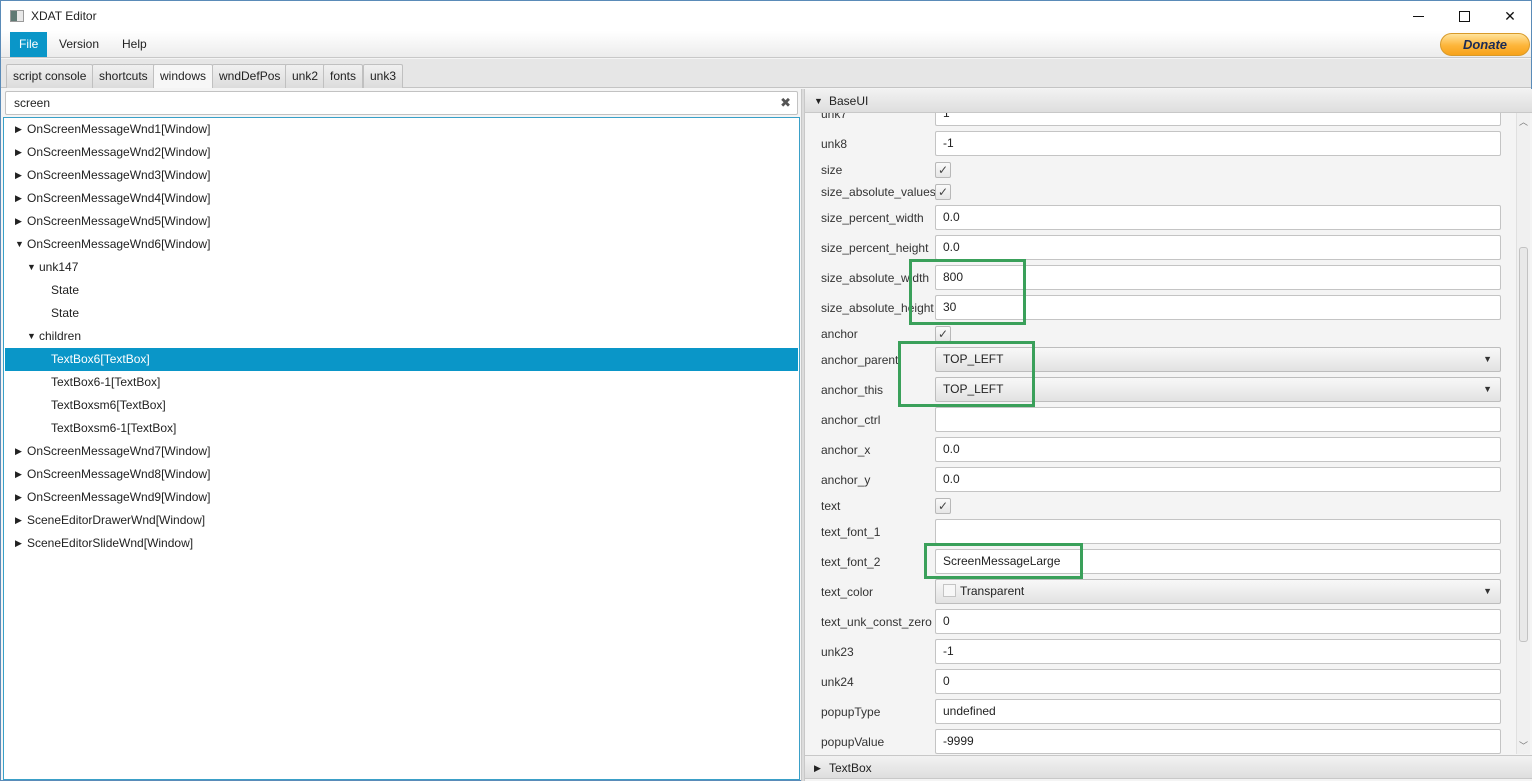 The width and height of the screenshot is (1532, 781). What do you see at coordinates (1218, 651) in the screenshot?
I see `unk23-input: -1` at bounding box center [1218, 651].